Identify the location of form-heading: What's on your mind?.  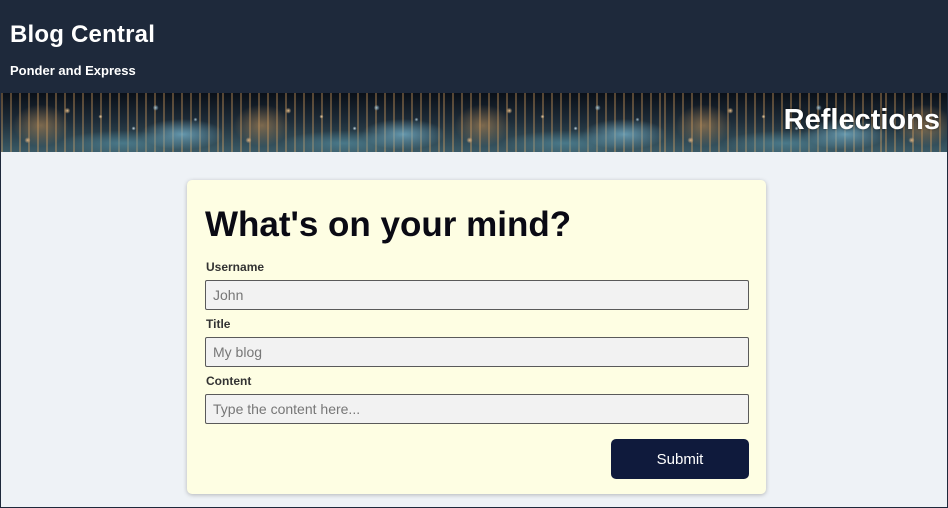
(388, 224).